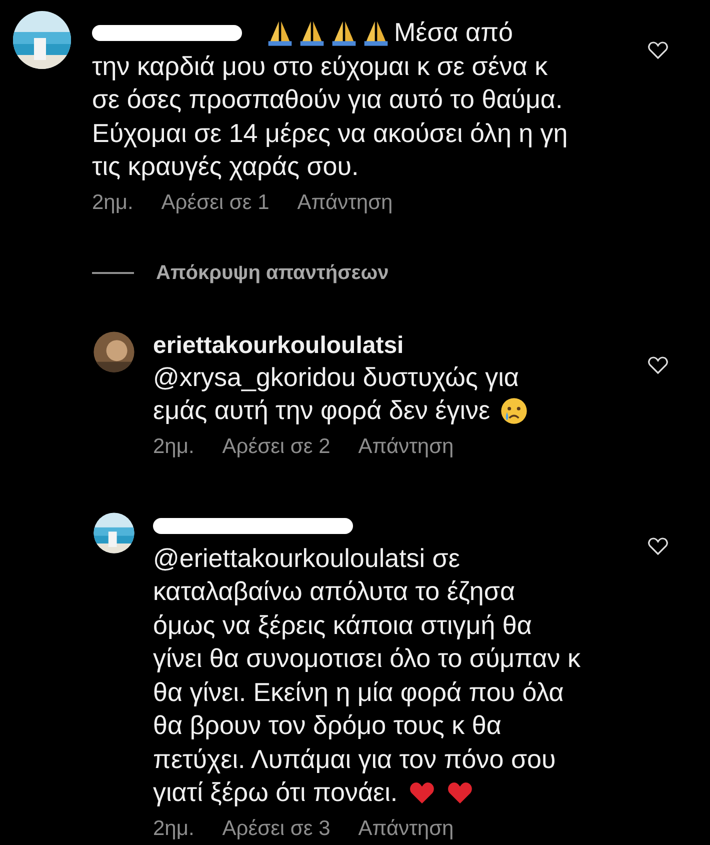 The image size is (710, 845). Describe the element at coordinates (272, 273) in the screenshot. I see `hide-replies-link: Απόκρυψη απαντήσεων` at that location.